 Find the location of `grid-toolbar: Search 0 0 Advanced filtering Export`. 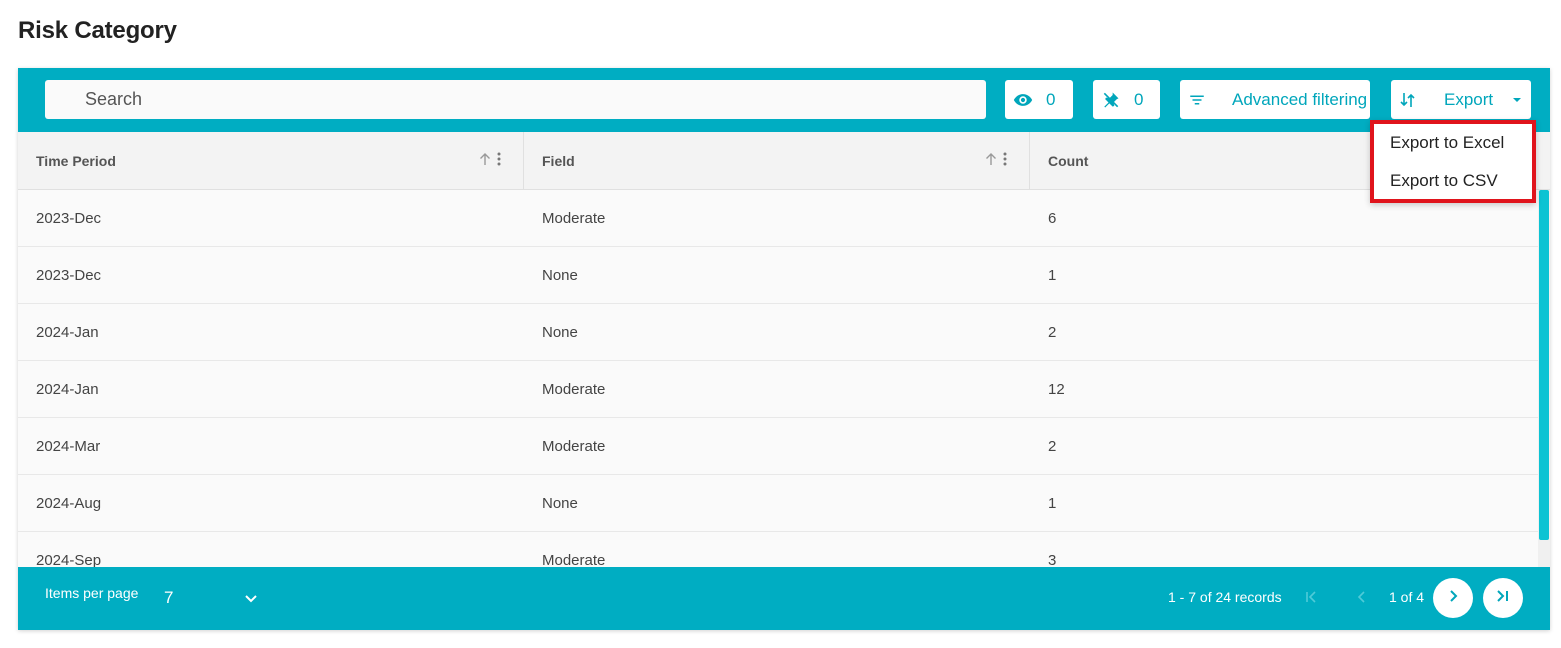

grid-toolbar: Search 0 0 Advanced filtering Export is located at coordinates (784, 100).